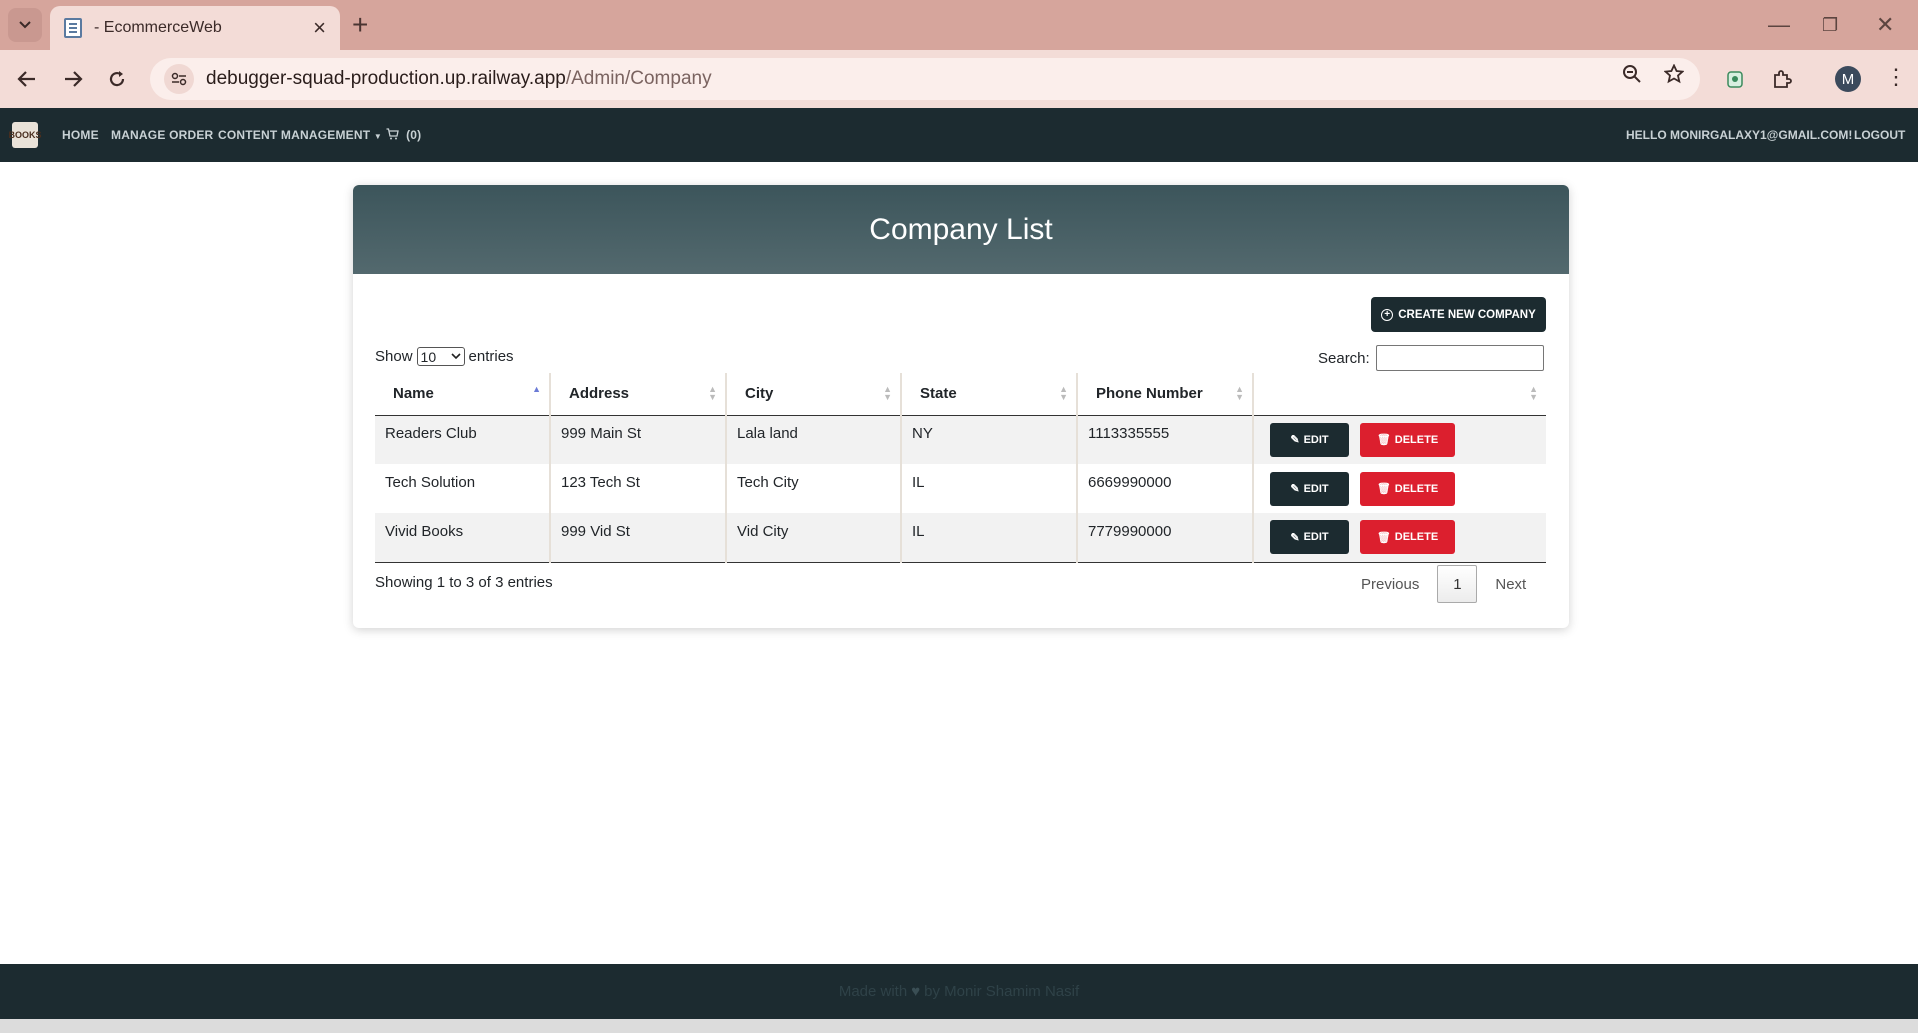 Image resolution: width=1918 pixels, height=1033 pixels. Describe the element at coordinates (162, 135) in the screenshot. I see `nav-manage-order: MANAGE ORDER` at that location.